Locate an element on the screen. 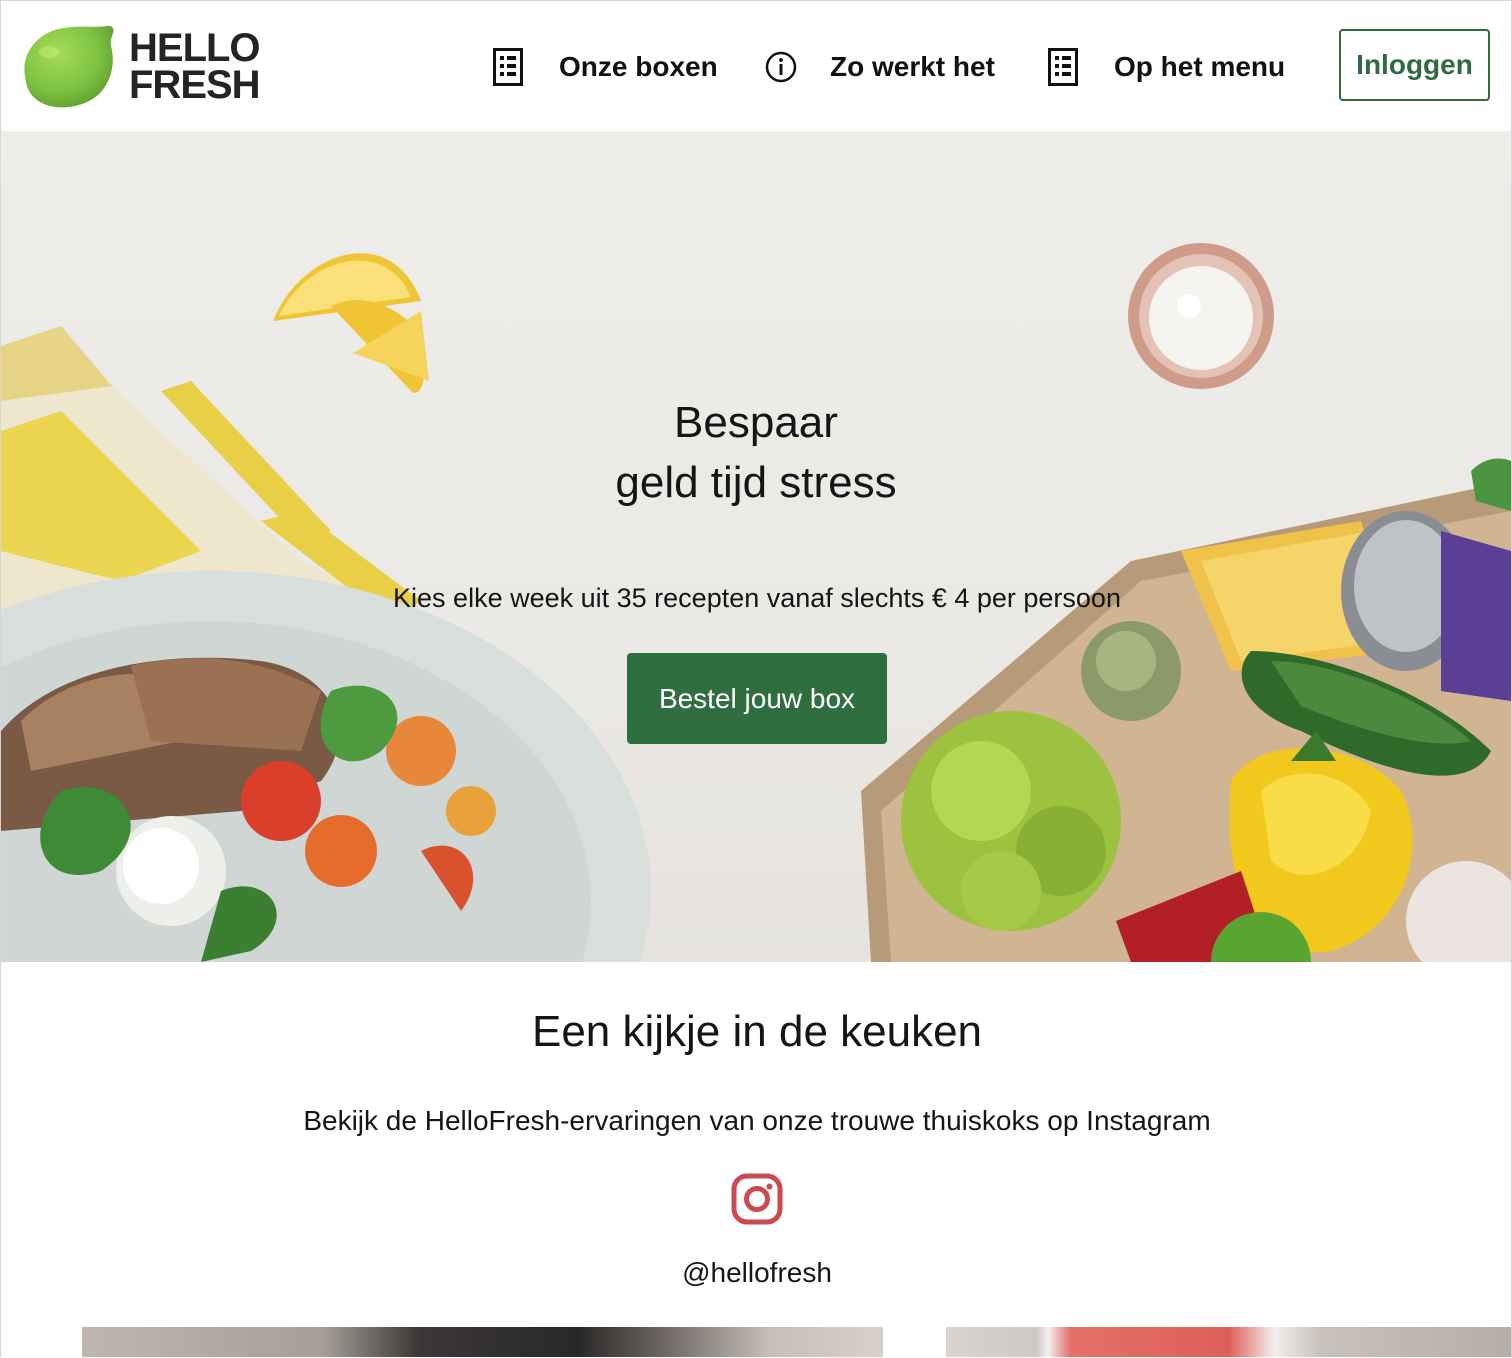 This screenshot has height=1358, width=1512. instagram-handle-link: @hellofresh is located at coordinates (757, 1273).